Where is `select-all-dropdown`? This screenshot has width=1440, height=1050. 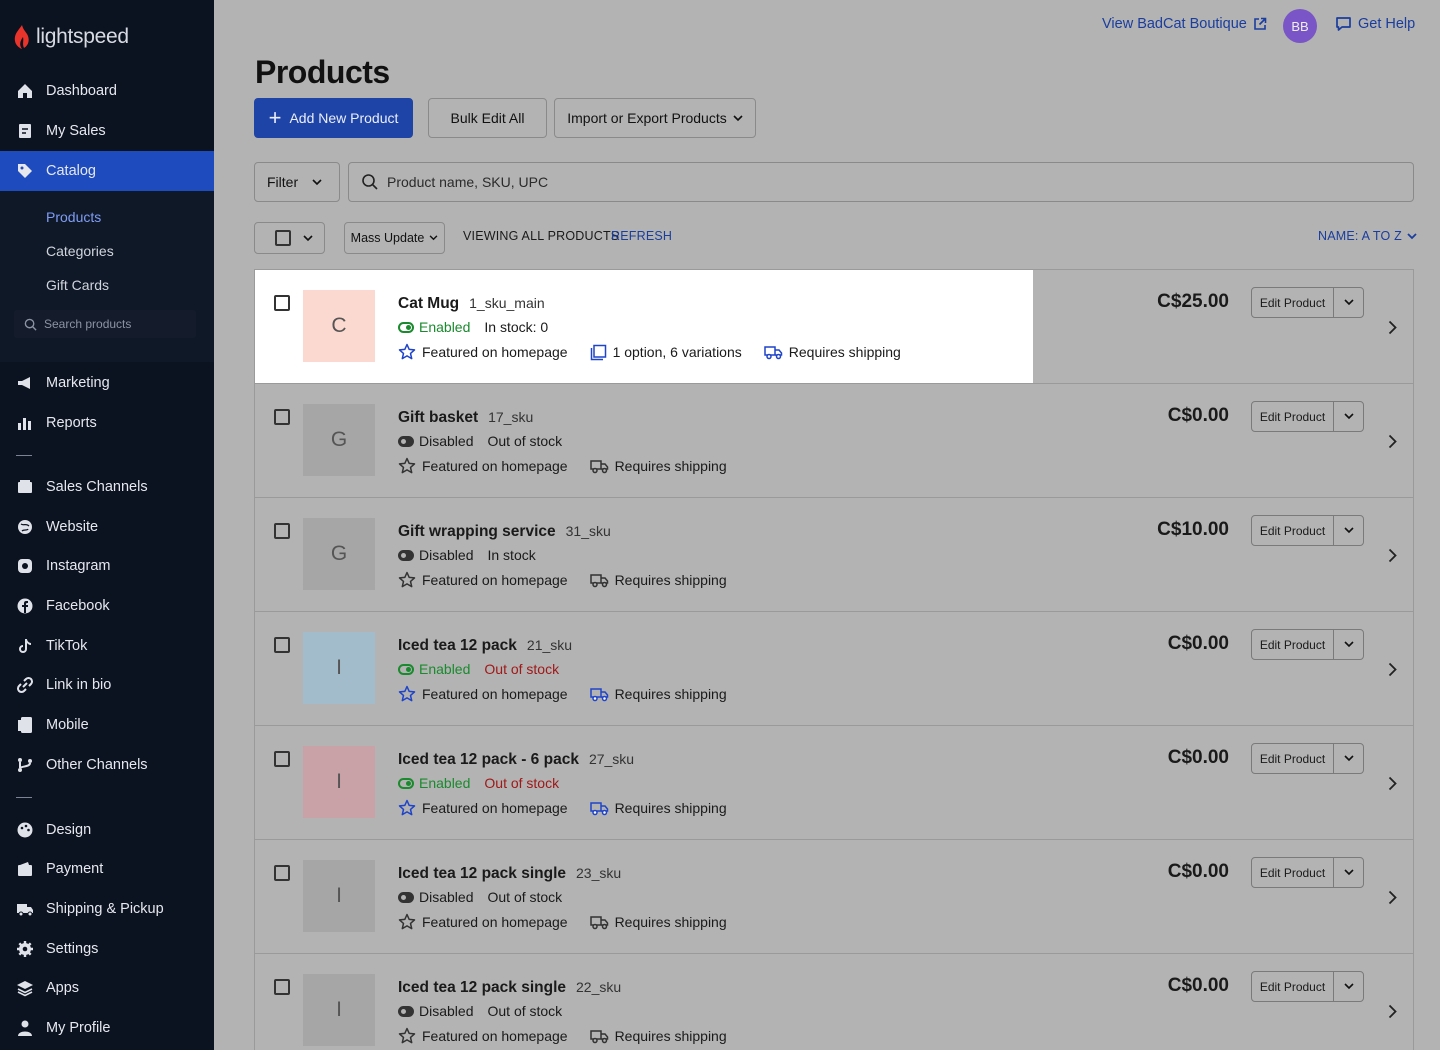 select-all-dropdown is located at coordinates (289, 238).